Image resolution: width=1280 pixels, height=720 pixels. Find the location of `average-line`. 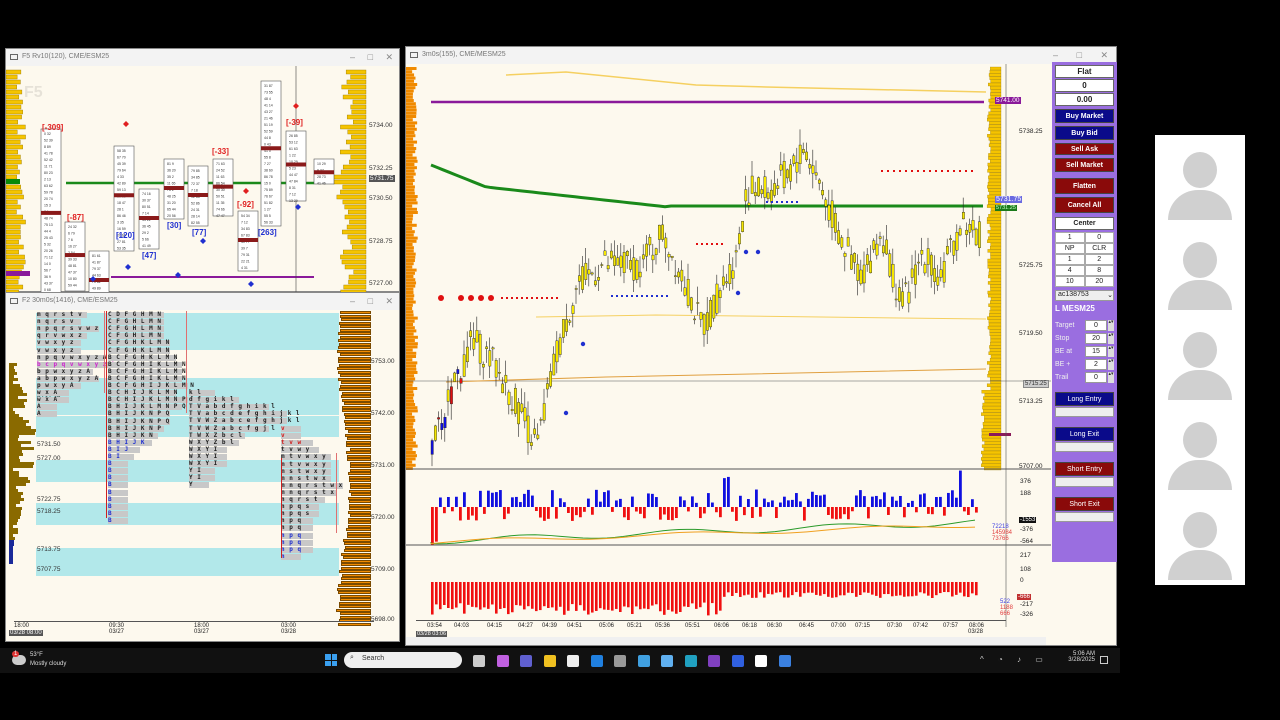

average-line is located at coordinates (703, 535).